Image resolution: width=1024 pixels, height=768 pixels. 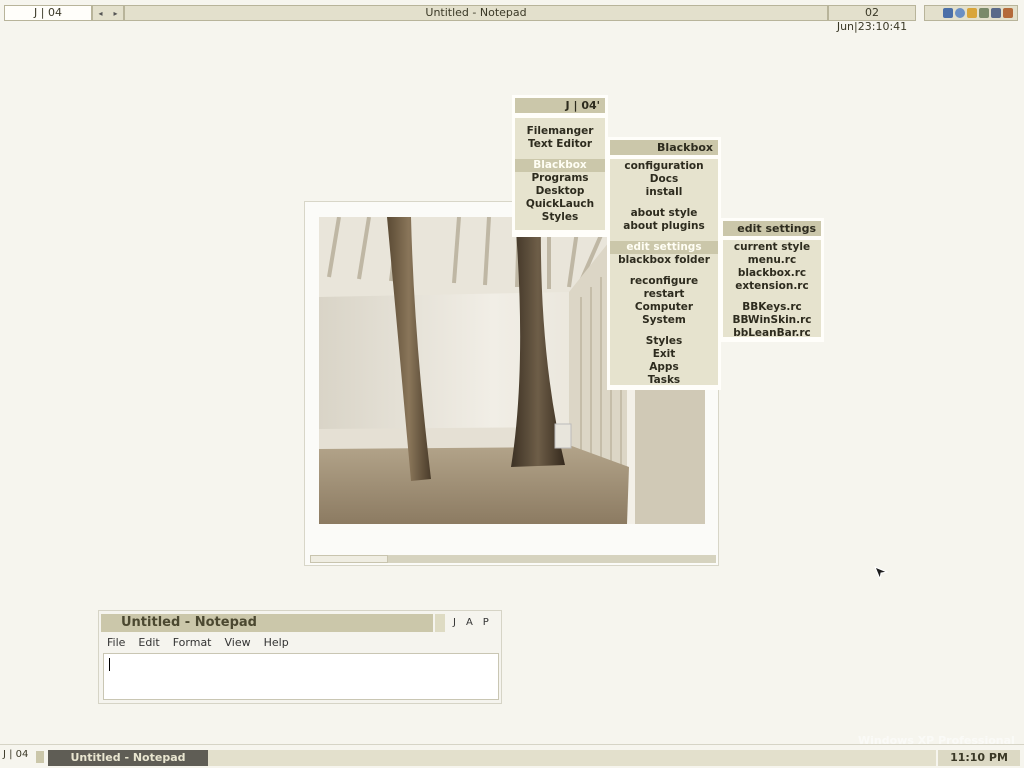 I want to click on notepad-window-buttons: J A P, so click(x=471, y=623).